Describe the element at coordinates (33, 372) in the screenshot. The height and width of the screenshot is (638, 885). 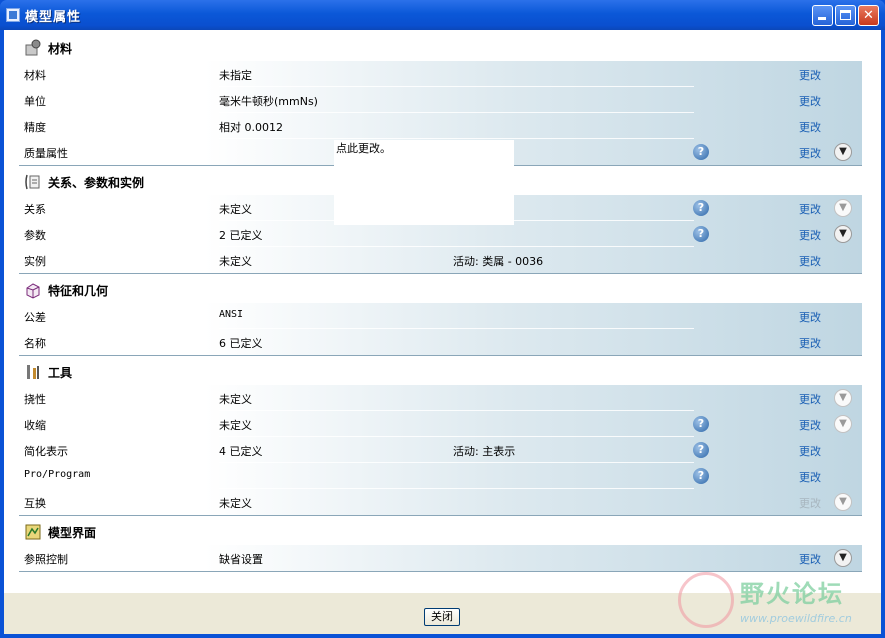
I see `tools-icon` at that location.